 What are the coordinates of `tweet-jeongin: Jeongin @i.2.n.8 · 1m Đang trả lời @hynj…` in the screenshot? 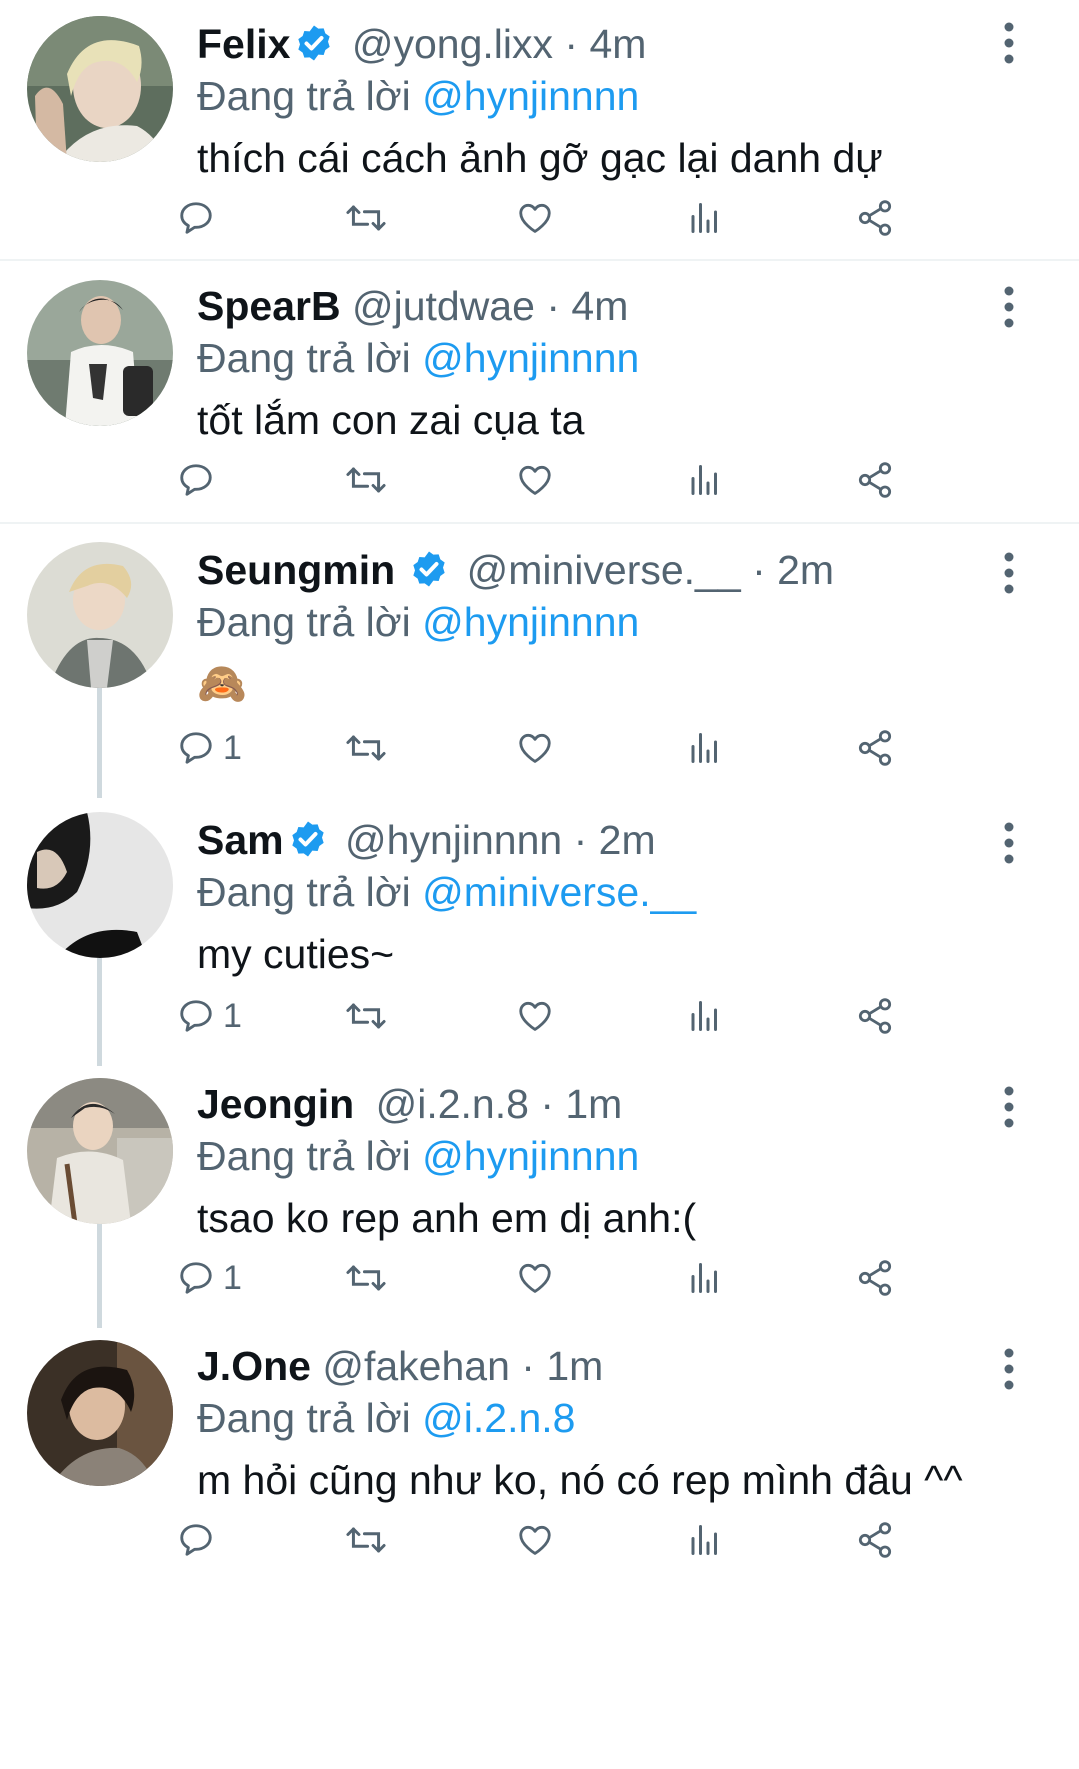 It's located at (539, 1197).